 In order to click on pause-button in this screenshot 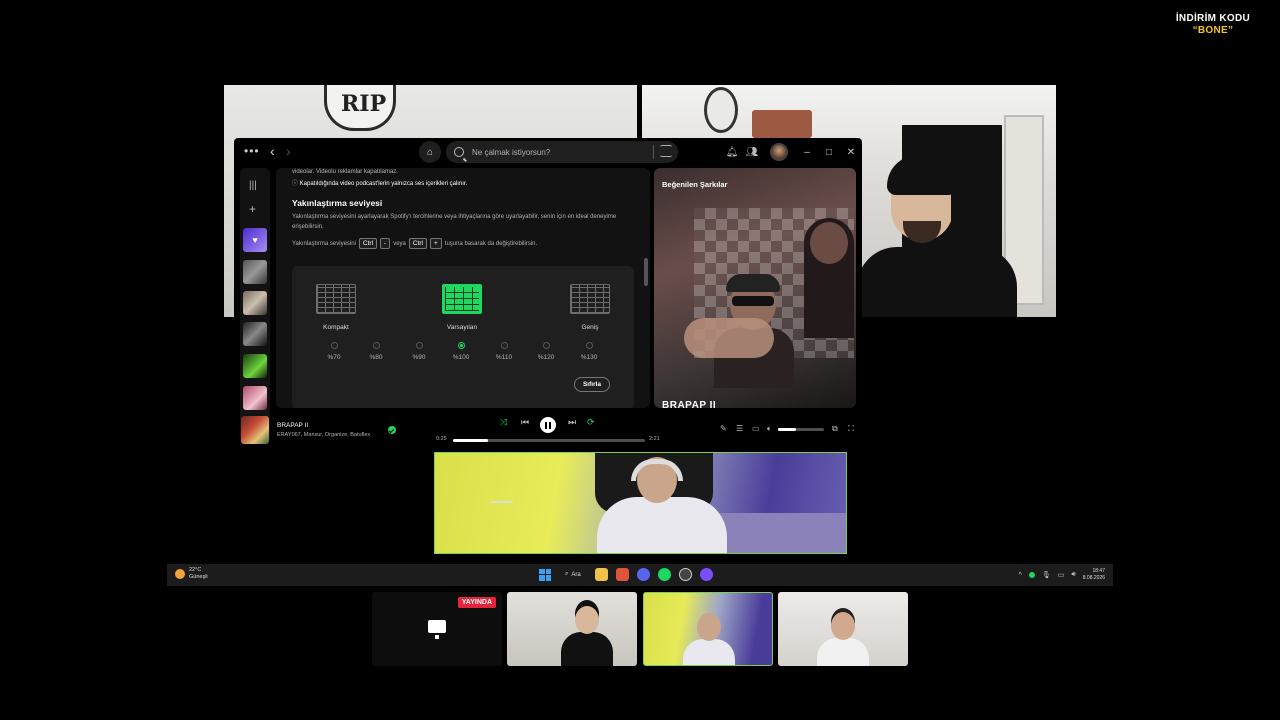, I will do `click(548, 425)`.